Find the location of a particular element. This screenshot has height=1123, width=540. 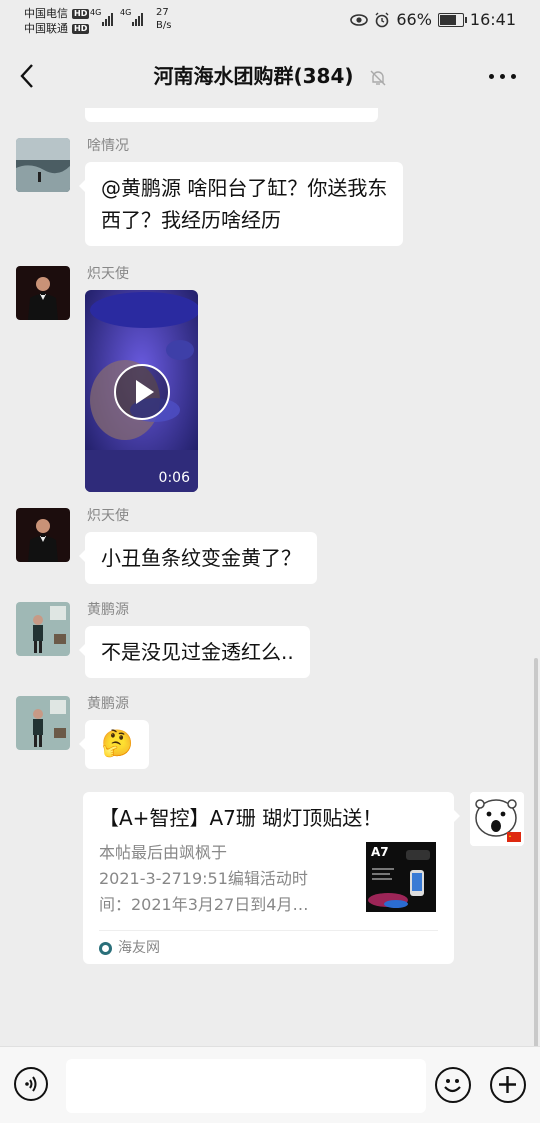

divider is located at coordinates (268, 930).